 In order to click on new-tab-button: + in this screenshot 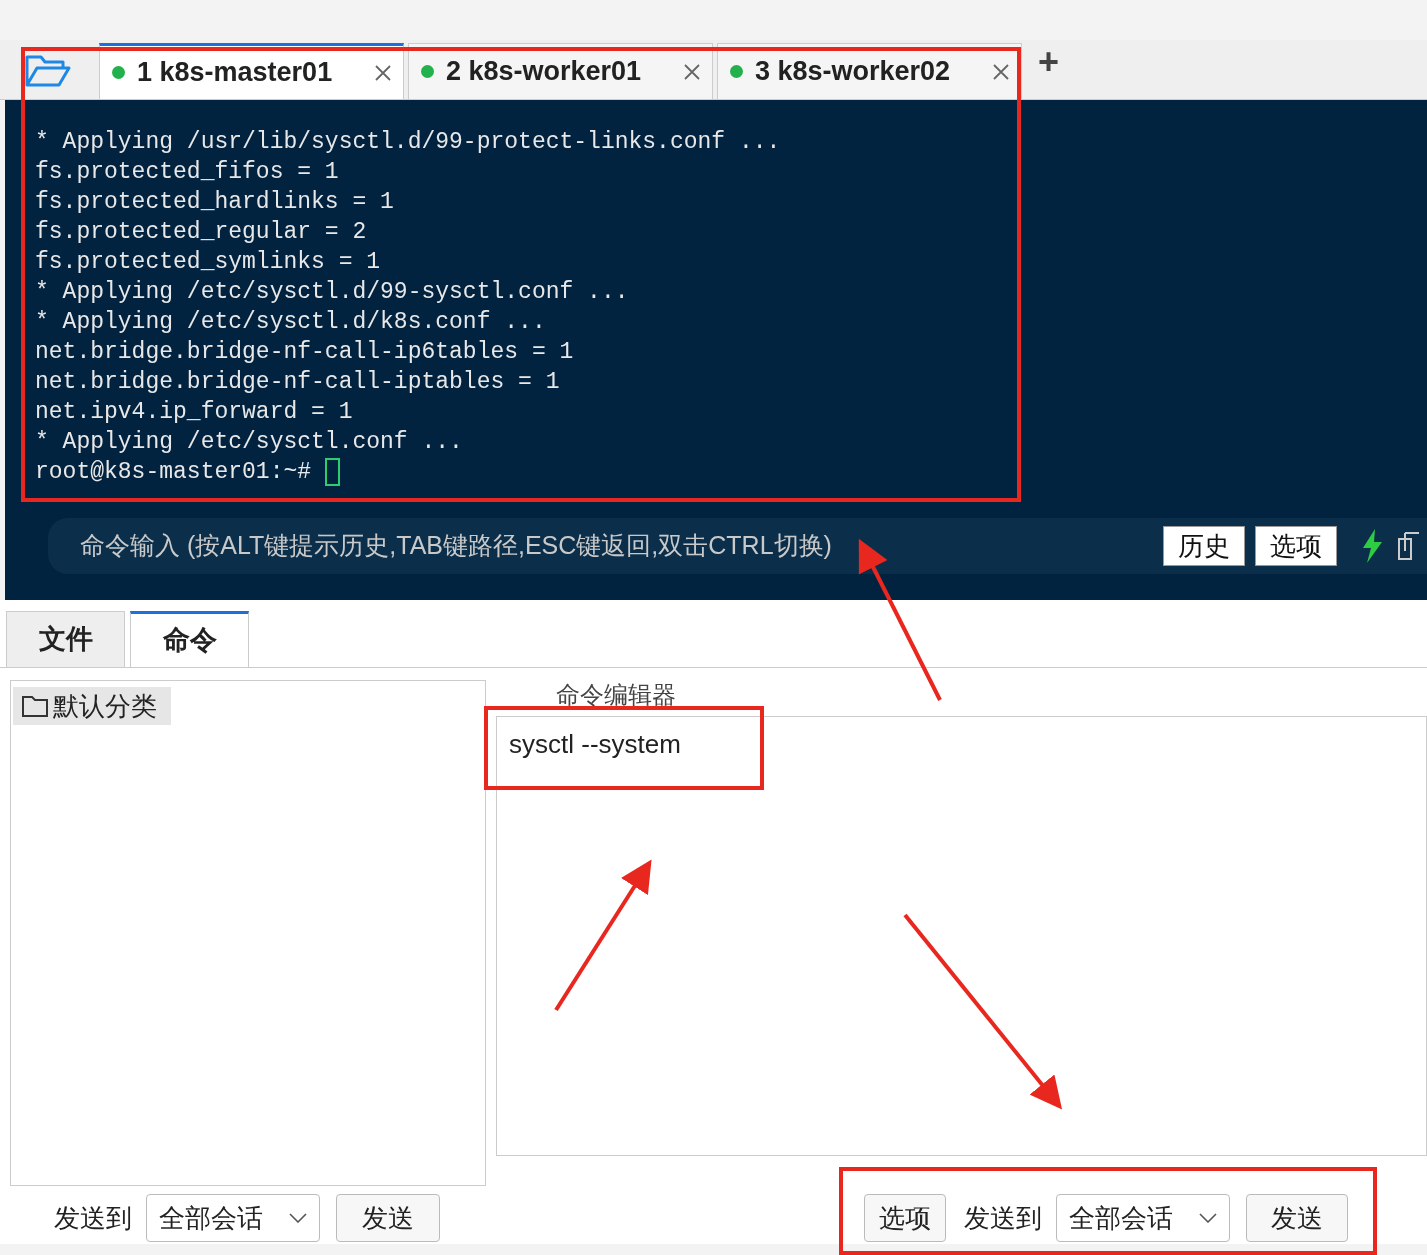, I will do `click(1049, 62)`.